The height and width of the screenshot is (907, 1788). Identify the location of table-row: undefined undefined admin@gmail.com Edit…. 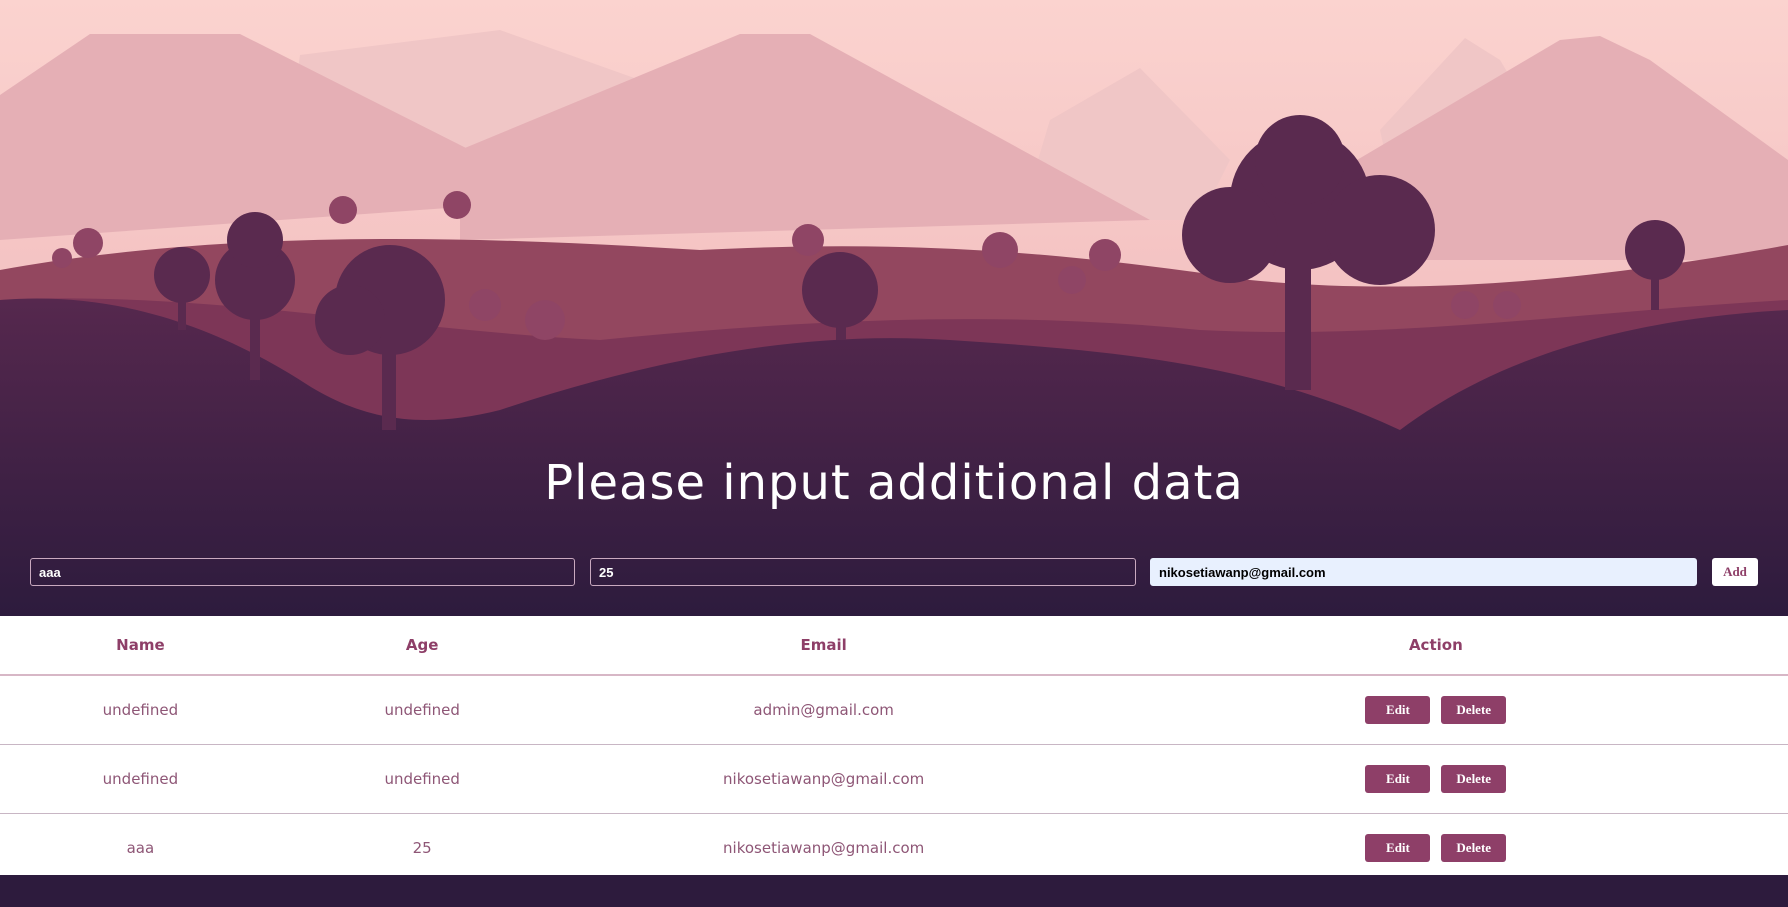
(894, 710).